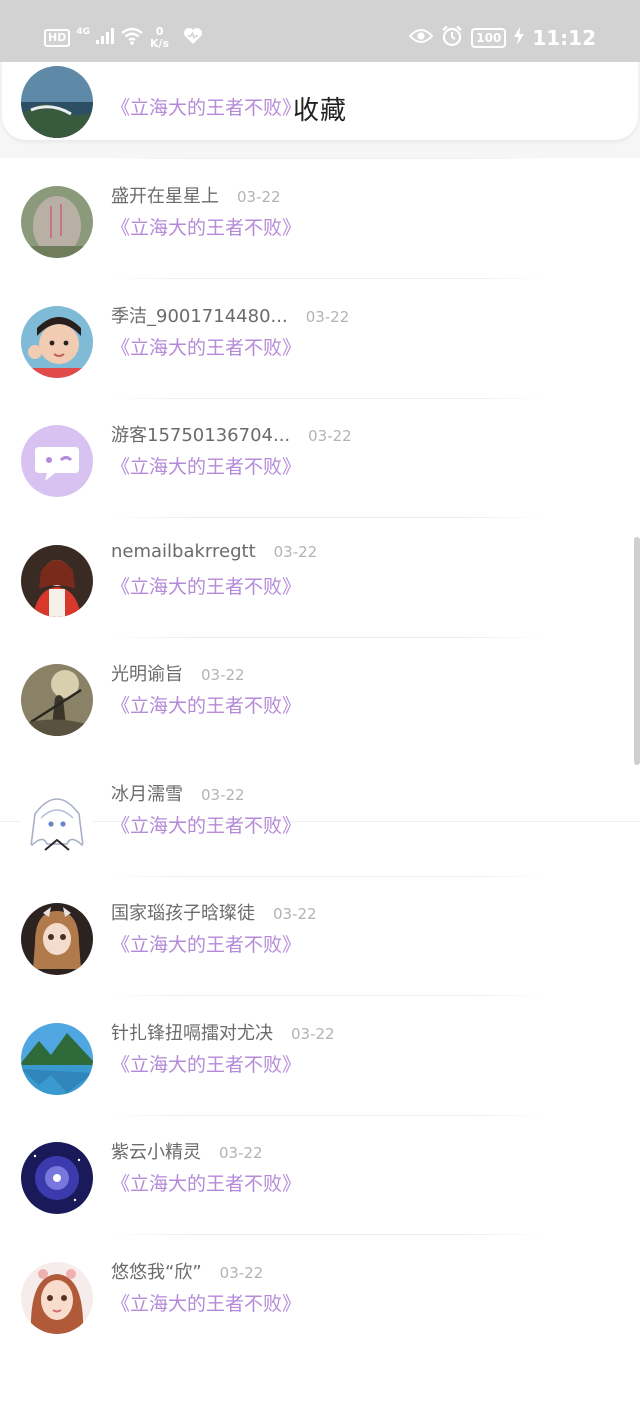 This screenshot has width=640, height=1415. What do you see at coordinates (165, 195) in the screenshot?
I see `username: 盛开在星星上` at bounding box center [165, 195].